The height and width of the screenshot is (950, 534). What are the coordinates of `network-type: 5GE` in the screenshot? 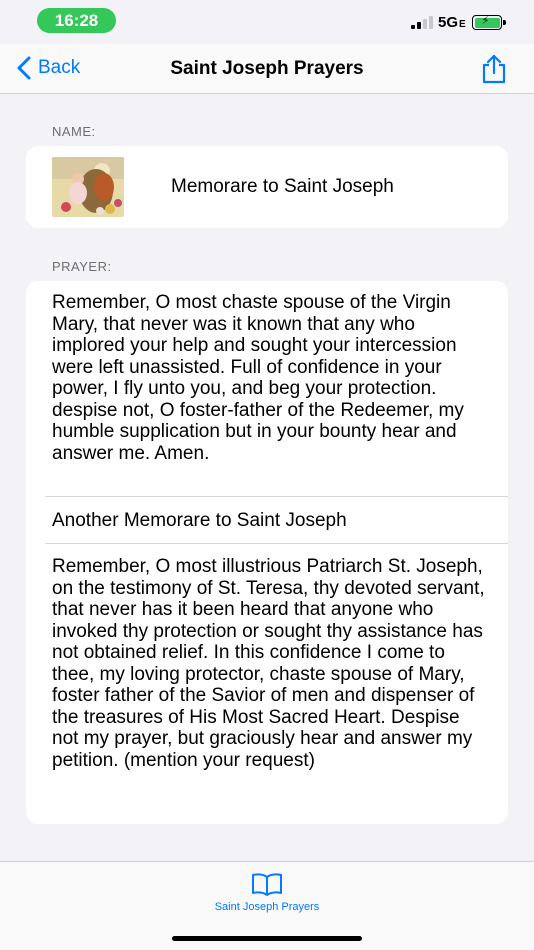 It's located at (452, 22).